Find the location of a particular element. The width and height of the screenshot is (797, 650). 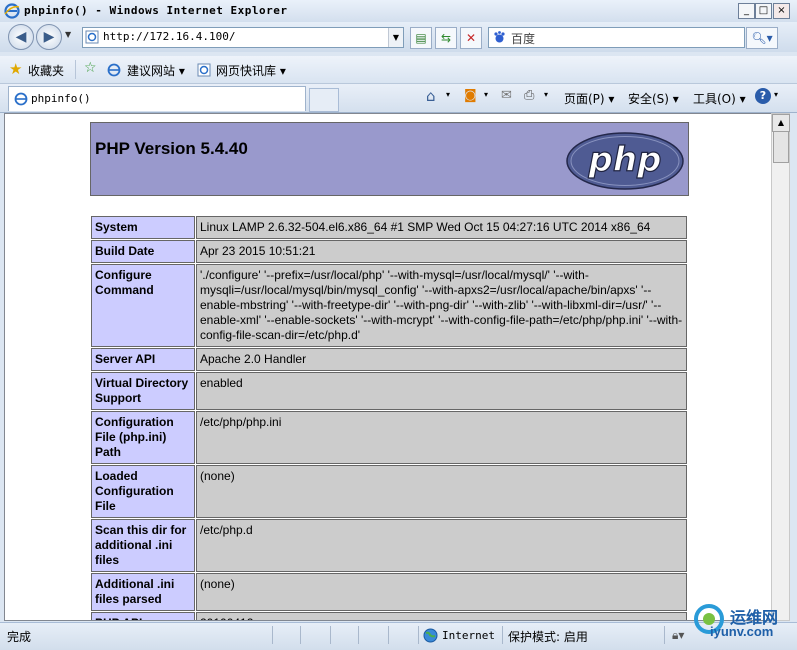

vertical-scrollbar: ▲ is located at coordinates (780, 367).